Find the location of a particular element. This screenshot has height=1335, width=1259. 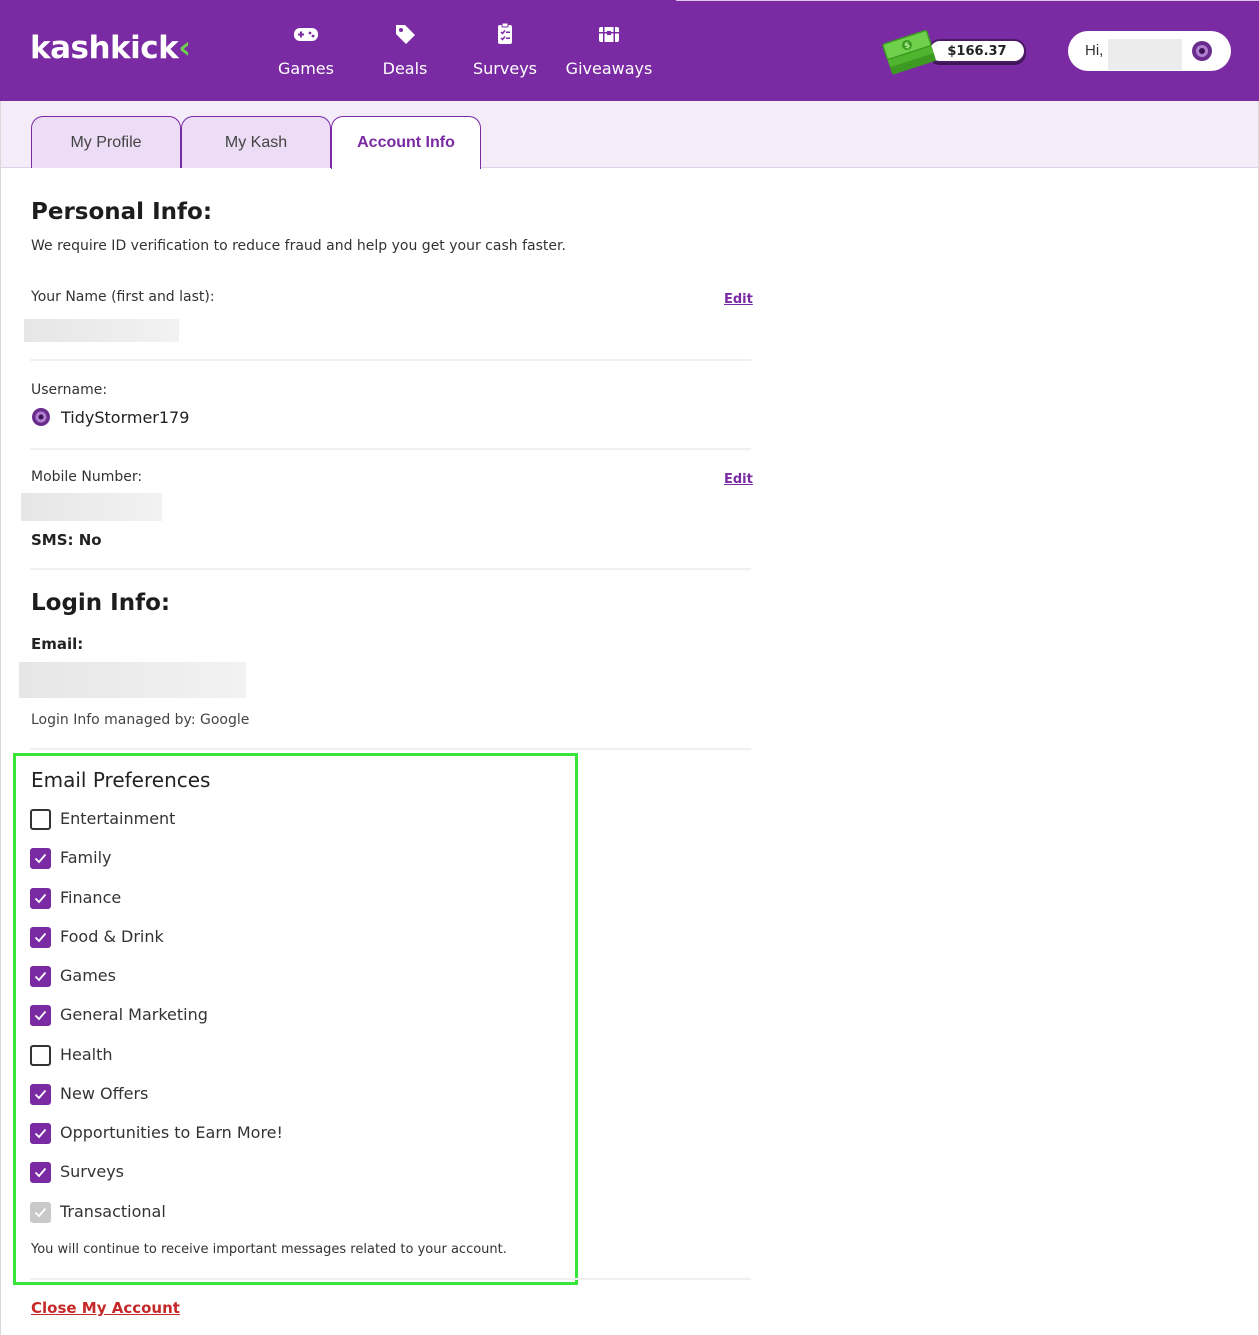

balance-pill: $166.37 is located at coordinates (977, 51).